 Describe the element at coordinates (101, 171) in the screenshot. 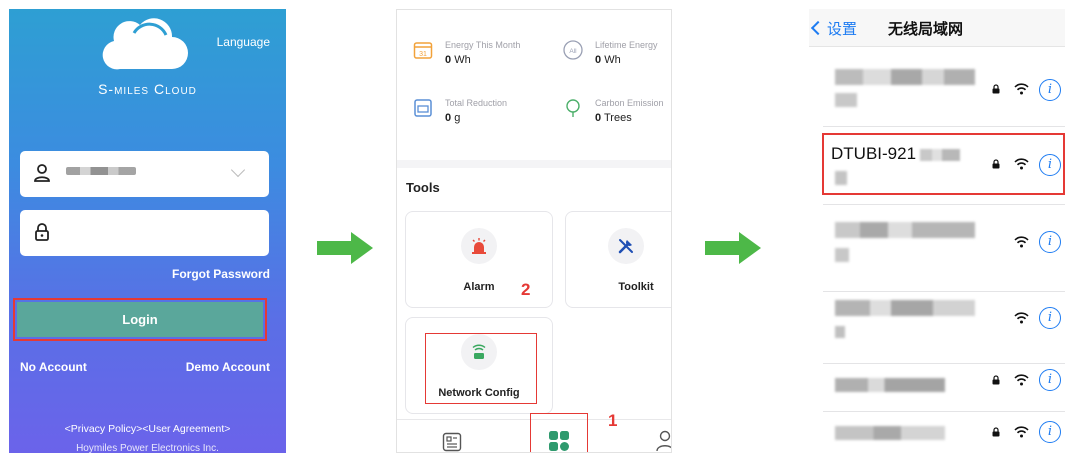

I see `username-value` at that location.